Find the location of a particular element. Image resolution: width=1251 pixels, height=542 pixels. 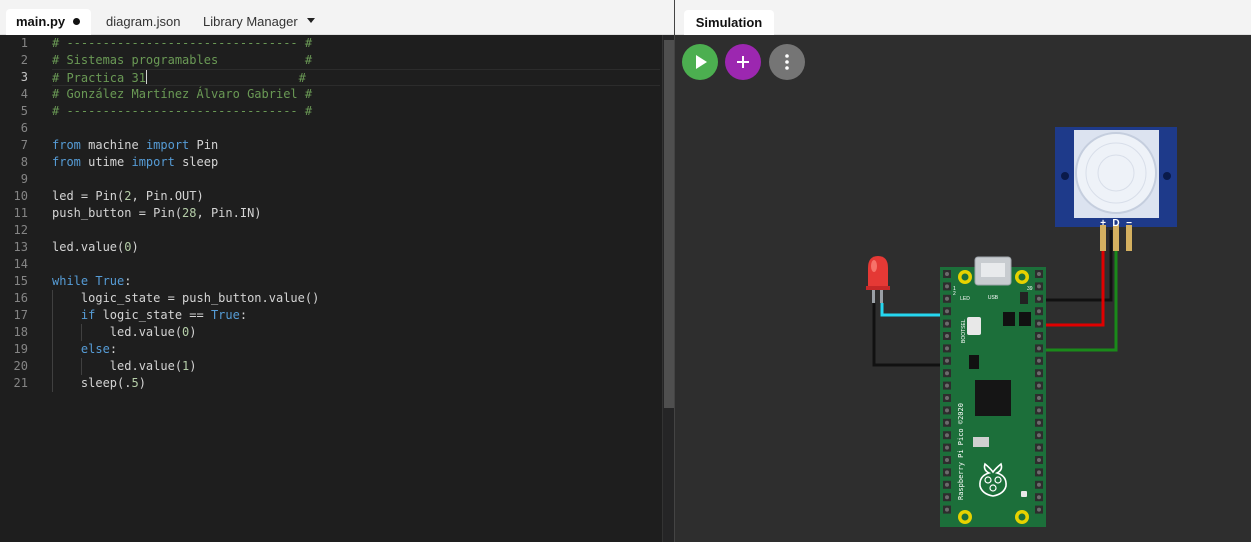

code-token: logic_state == is located at coordinates (153, 315).